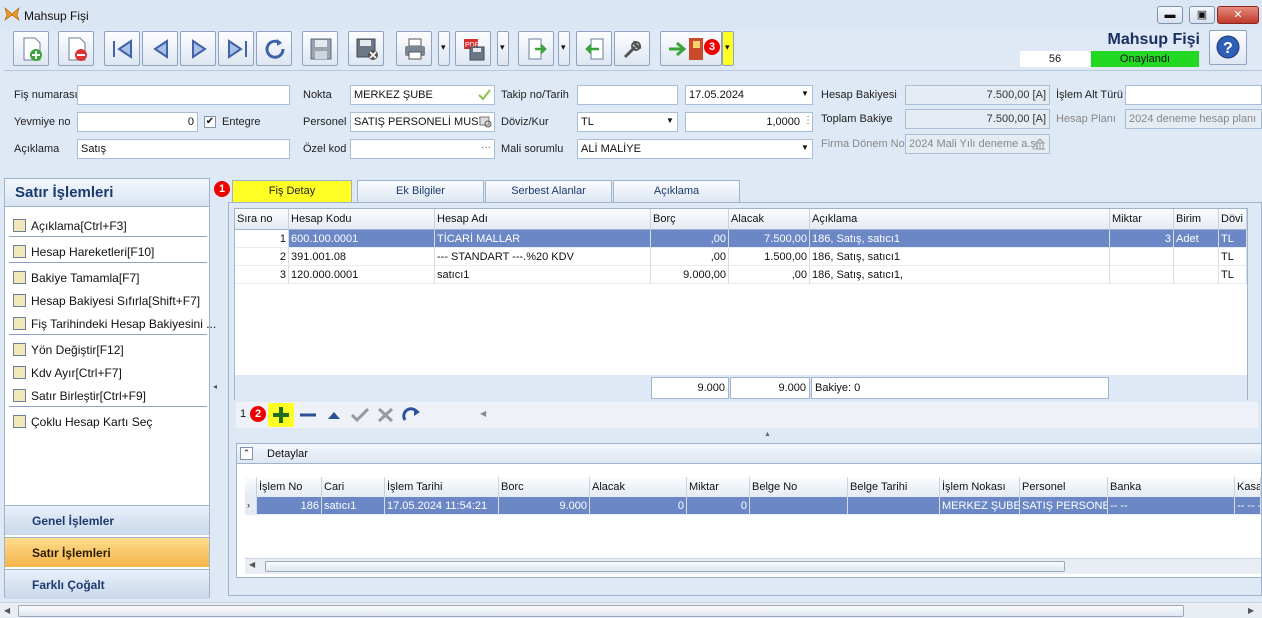 The height and width of the screenshot is (618, 1262). I want to click on islem-alt-input, so click(1193, 95).